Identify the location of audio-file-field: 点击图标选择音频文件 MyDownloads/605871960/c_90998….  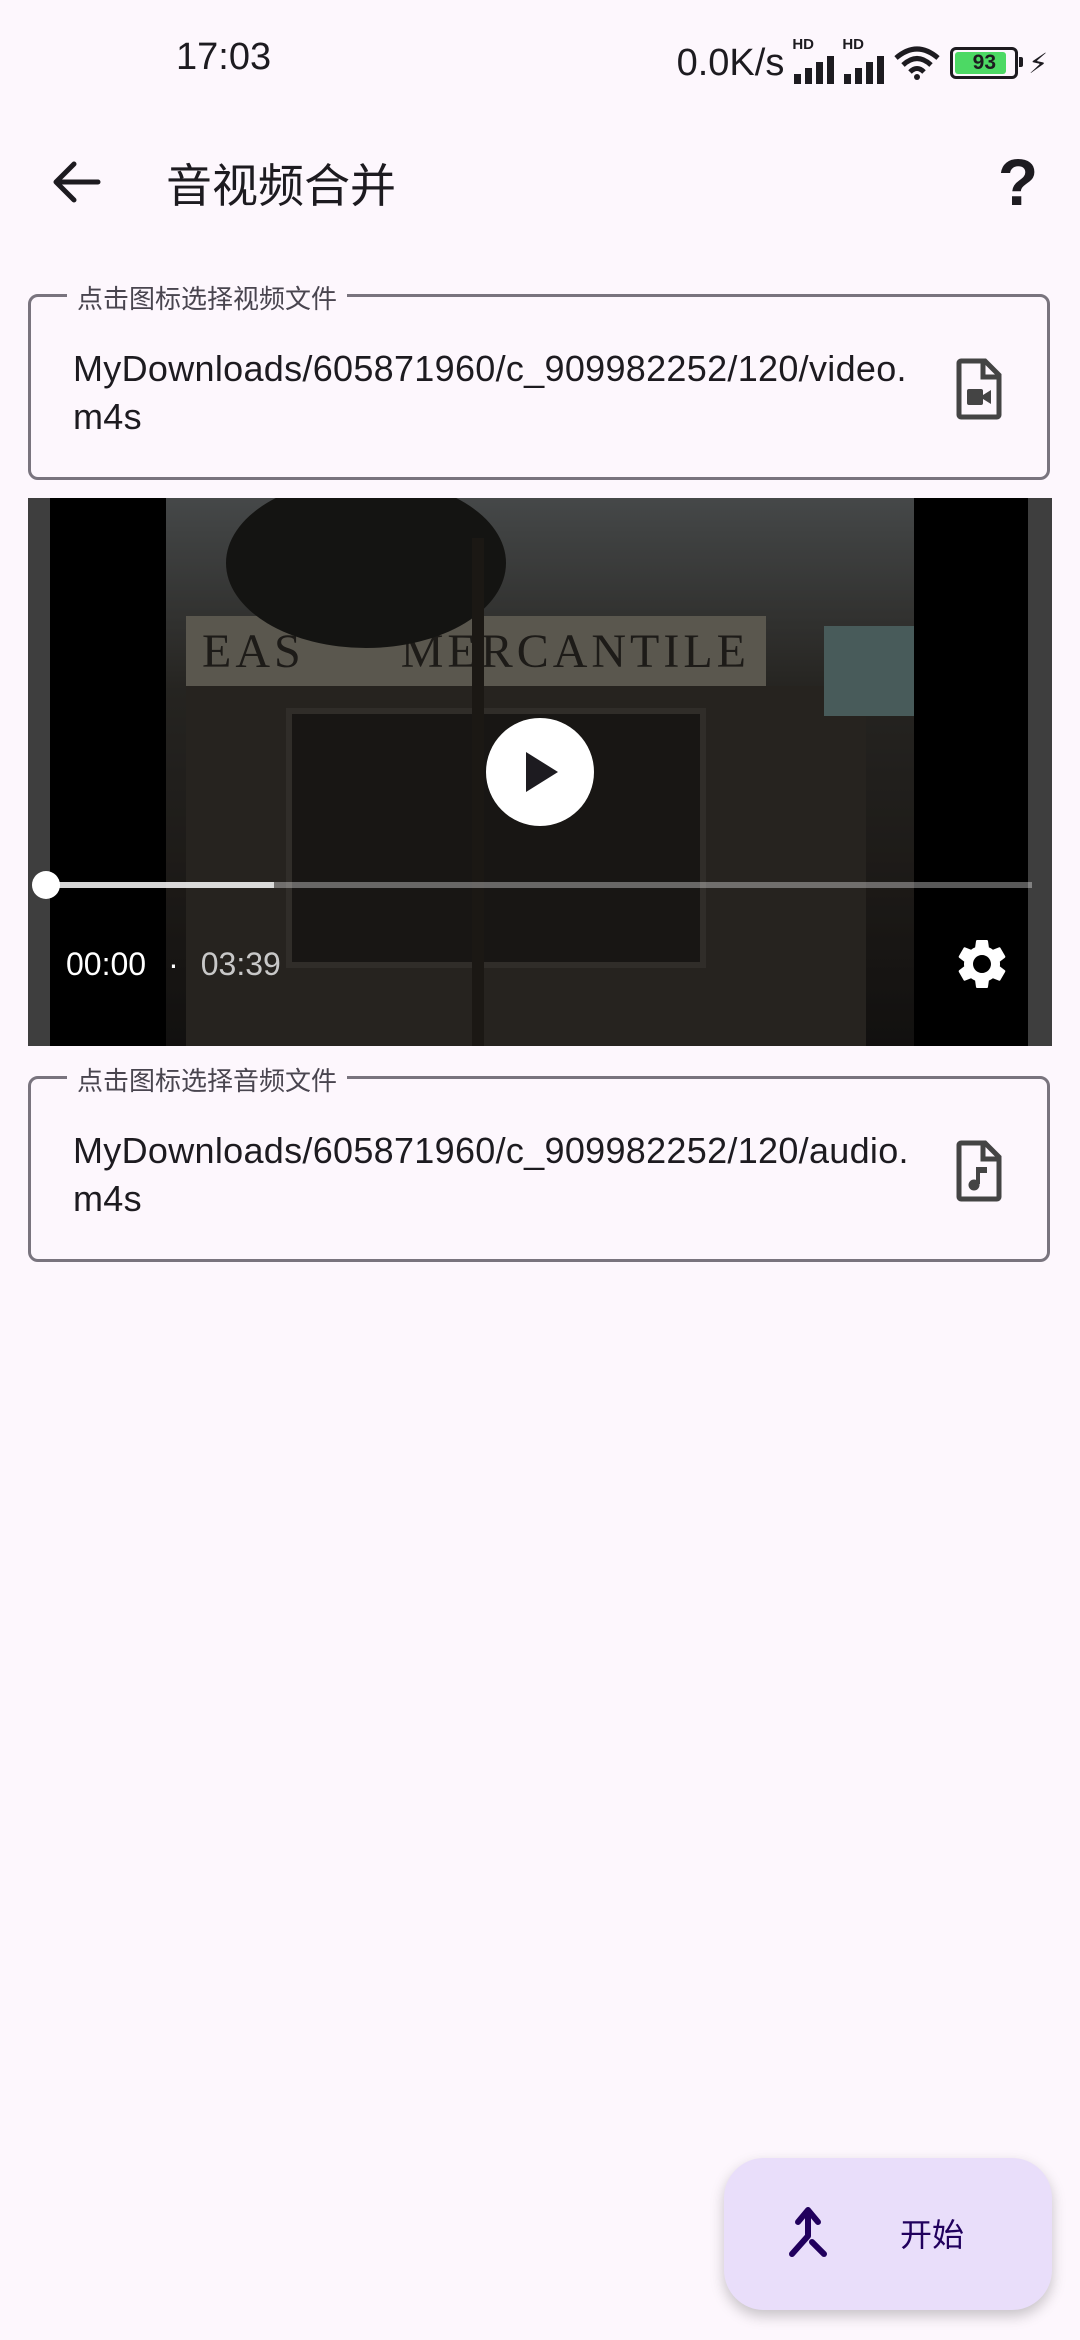
(539, 1161).